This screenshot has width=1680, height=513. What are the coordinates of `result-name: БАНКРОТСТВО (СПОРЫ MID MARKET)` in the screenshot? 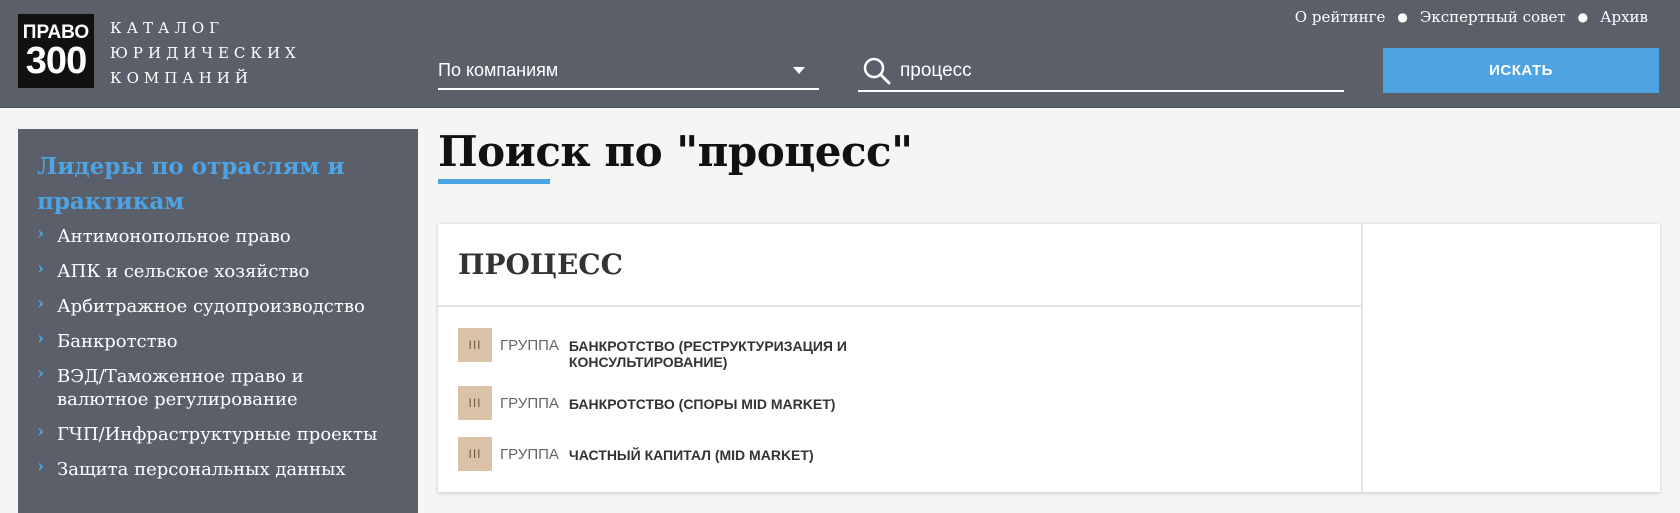 It's located at (702, 404).